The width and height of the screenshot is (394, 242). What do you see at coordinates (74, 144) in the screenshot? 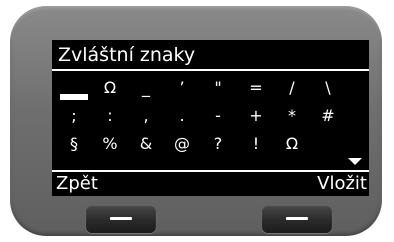
I see `char-cell: §` at bounding box center [74, 144].